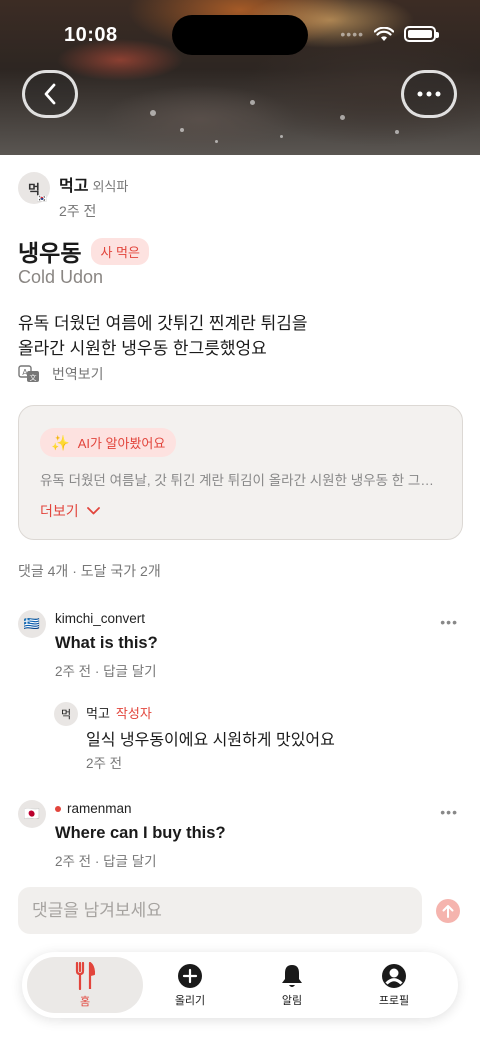 The height and width of the screenshot is (1042, 480). Describe the element at coordinates (32, 814) in the screenshot. I see `avatar: 🇯🇵` at that location.